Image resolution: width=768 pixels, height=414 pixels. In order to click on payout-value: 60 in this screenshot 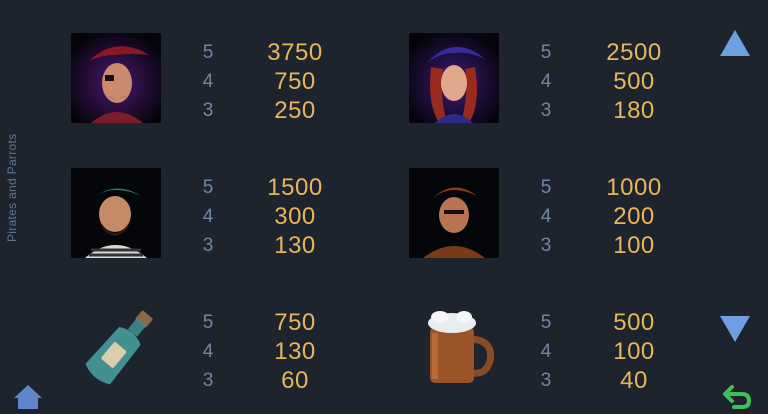, I will do `click(295, 380)`.